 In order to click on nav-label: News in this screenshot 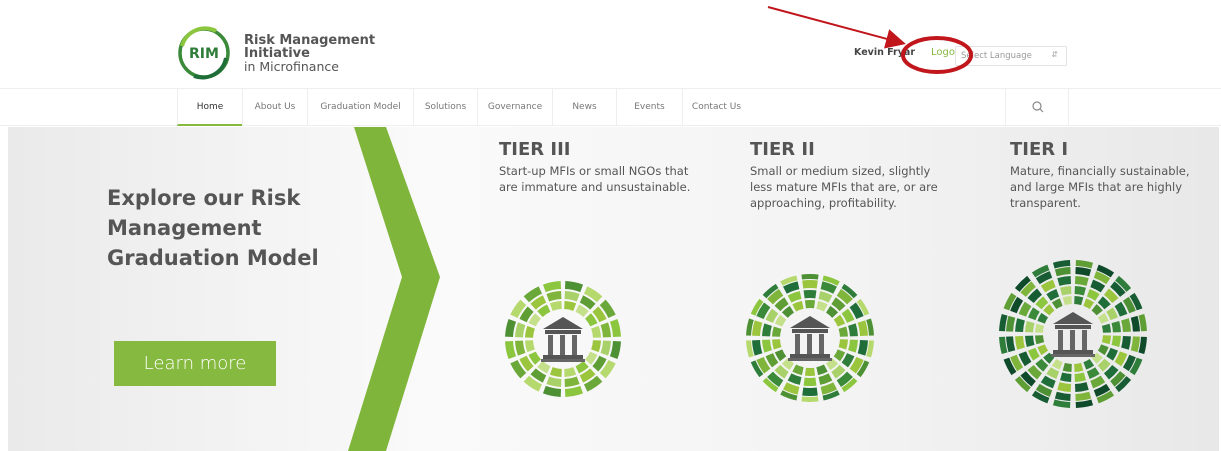, I will do `click(584, 107)`.